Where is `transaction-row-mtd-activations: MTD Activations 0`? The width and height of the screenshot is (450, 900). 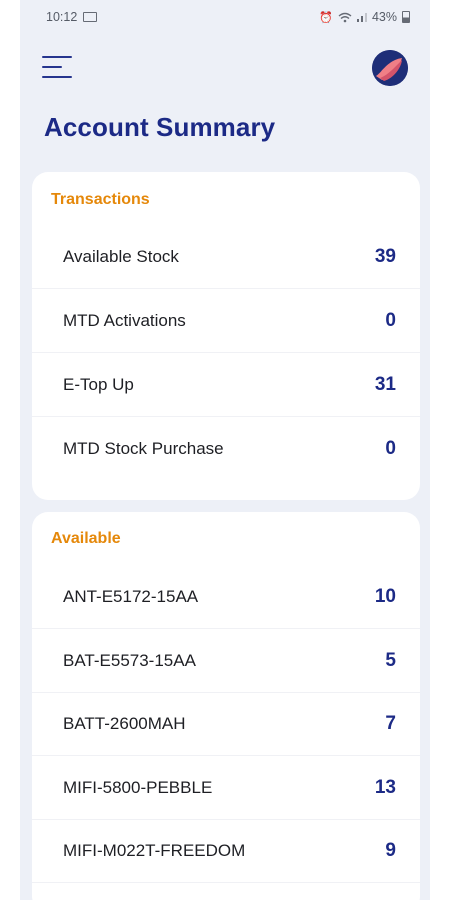 transaction-row-mtd-activations: MTD Activations 0 is located at coordinates (226, 321).